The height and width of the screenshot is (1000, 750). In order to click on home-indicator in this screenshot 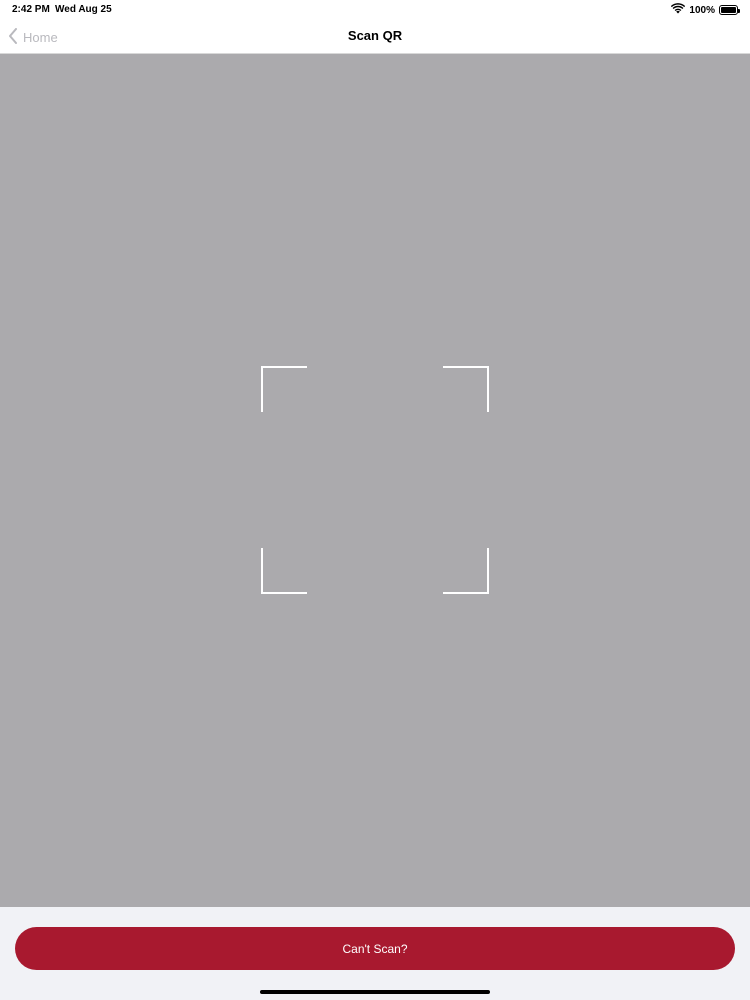, I will do `click(375, 992)`.